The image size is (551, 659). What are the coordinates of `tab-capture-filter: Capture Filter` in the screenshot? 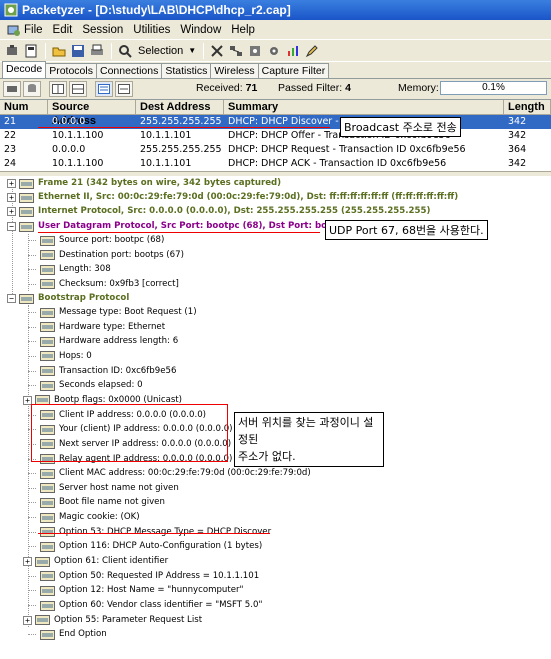 It's located at (293, 70).